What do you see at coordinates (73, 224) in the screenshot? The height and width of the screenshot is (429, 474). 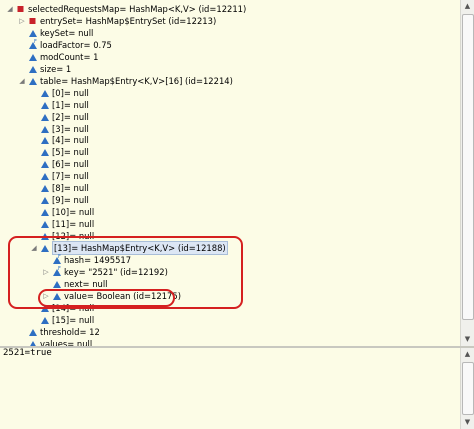 I see `variable-label: [11]= null` at bounding box center [73, 224].